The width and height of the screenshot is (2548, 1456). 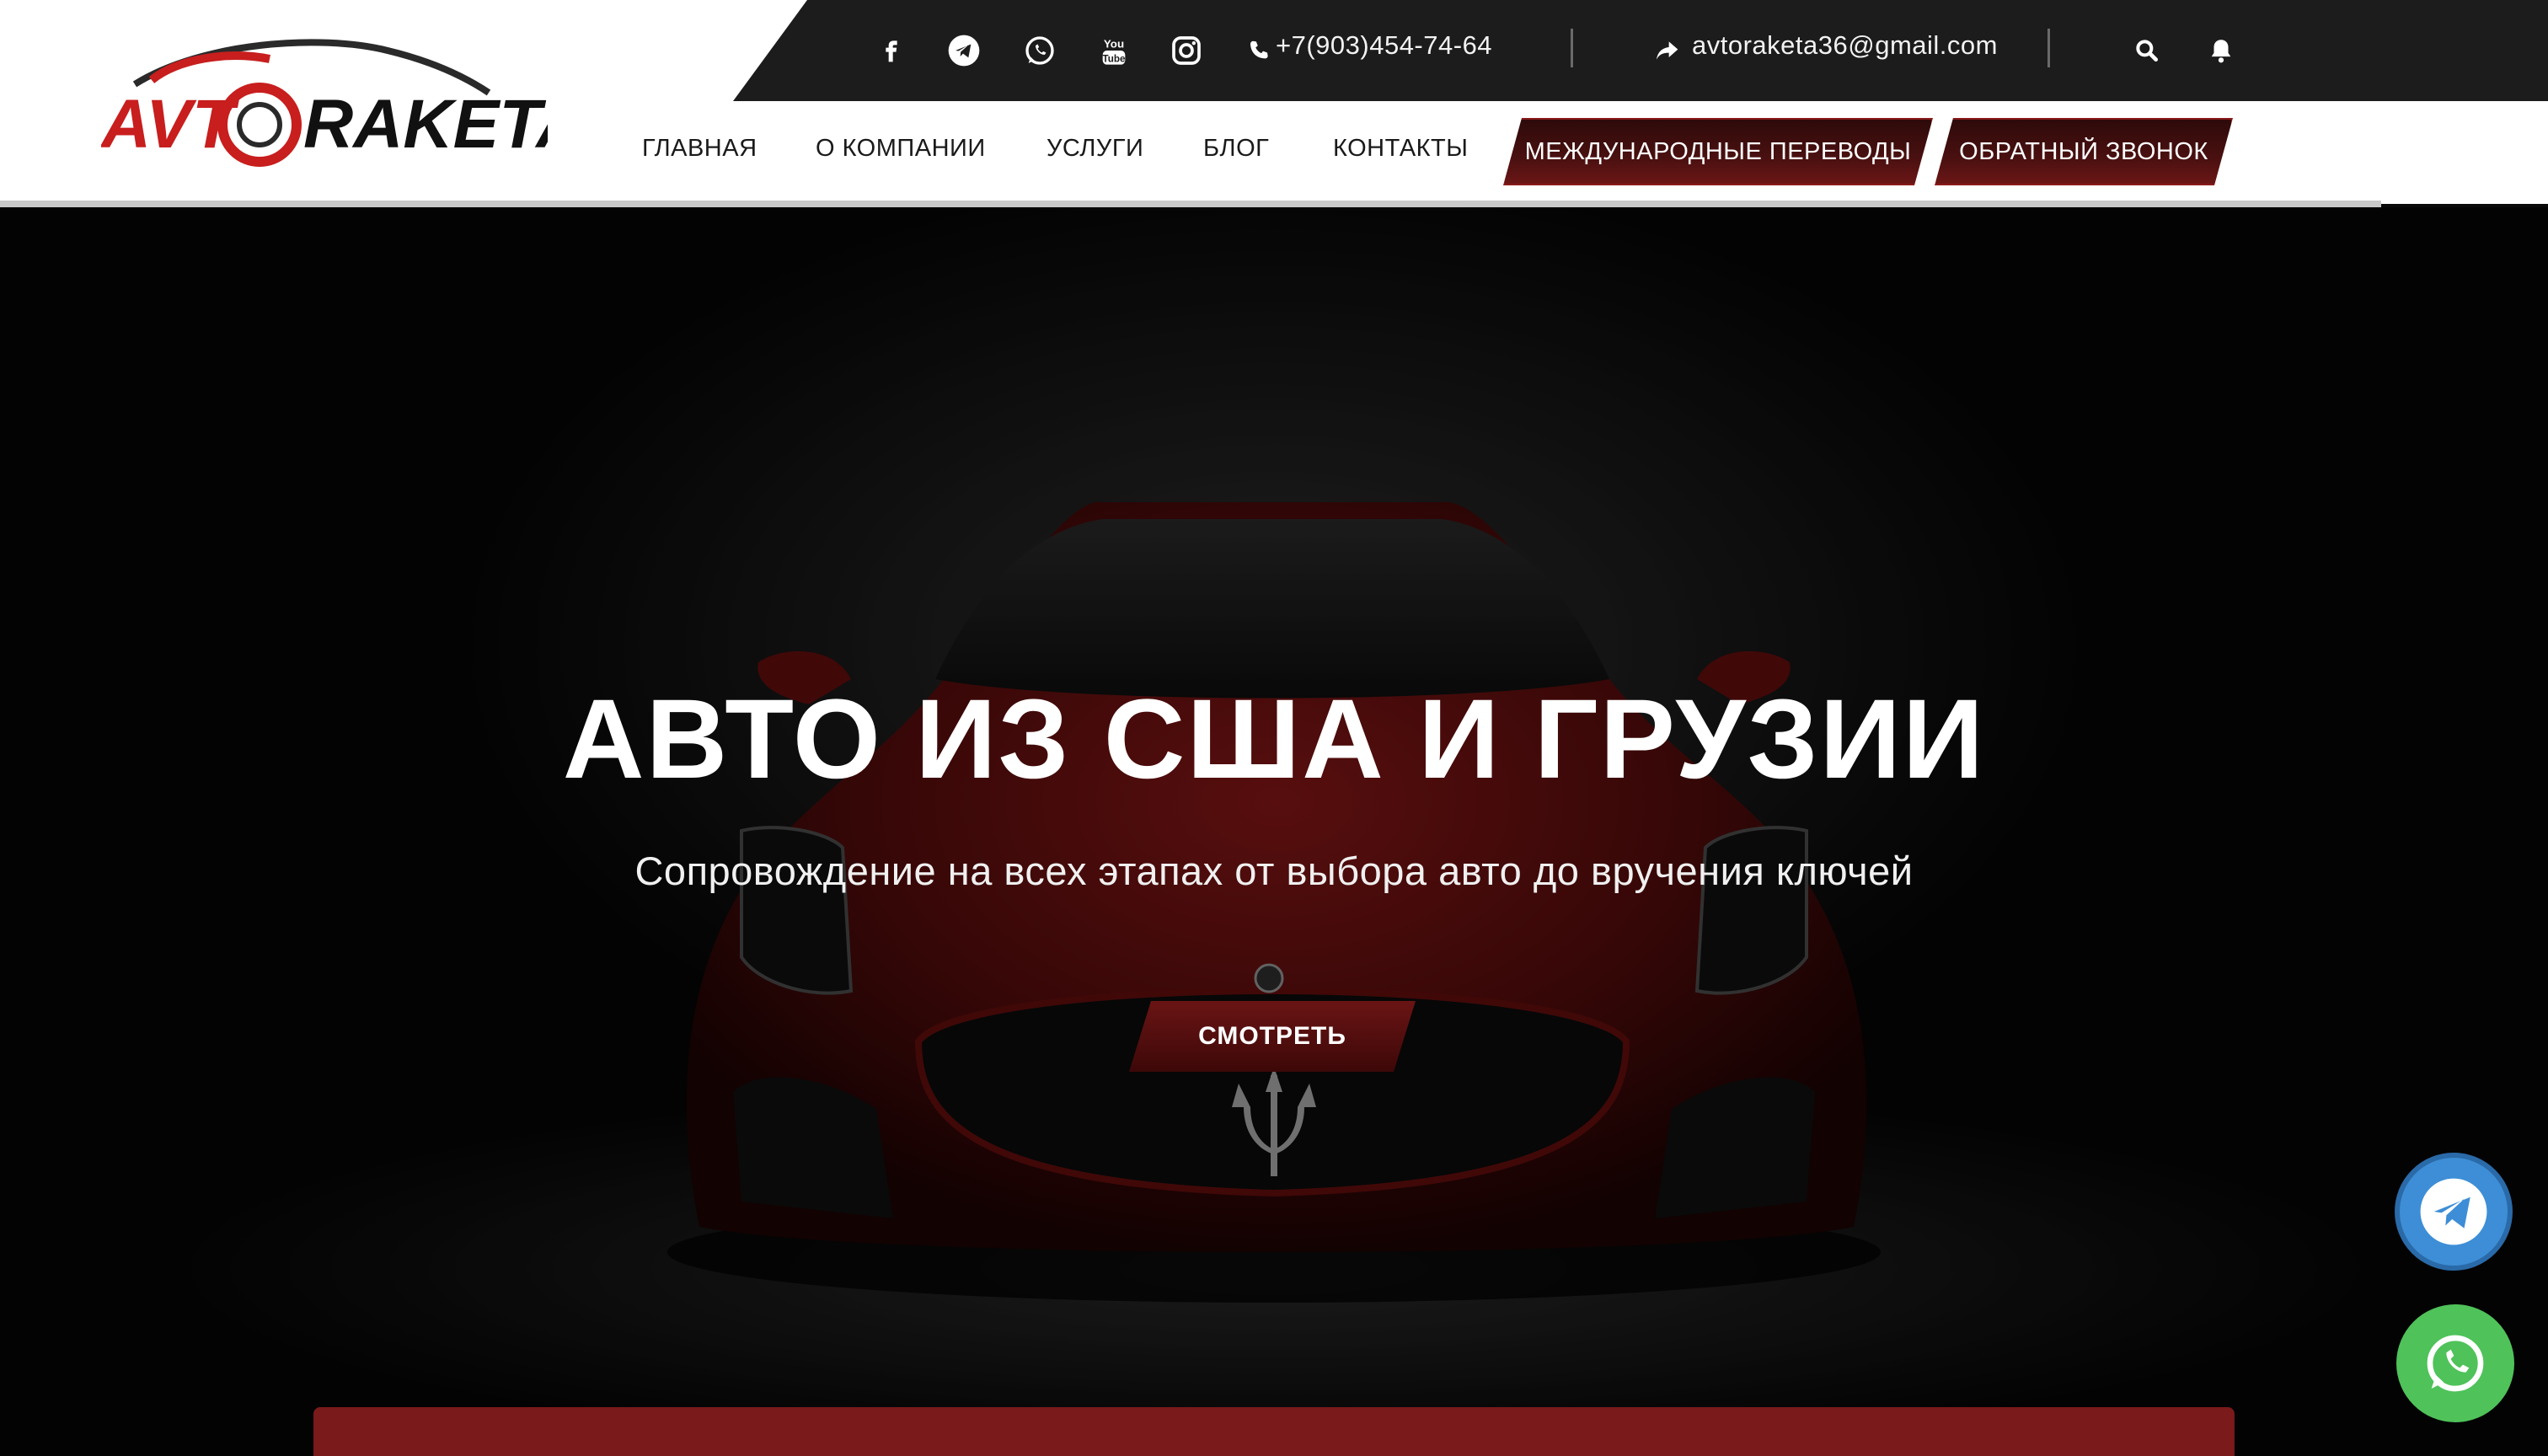 What do you see at coordinates (1272, 1036) in the screenshot?
I see `view-button: СМОТРЕТЬ` at bounding box center [1272, 1036].